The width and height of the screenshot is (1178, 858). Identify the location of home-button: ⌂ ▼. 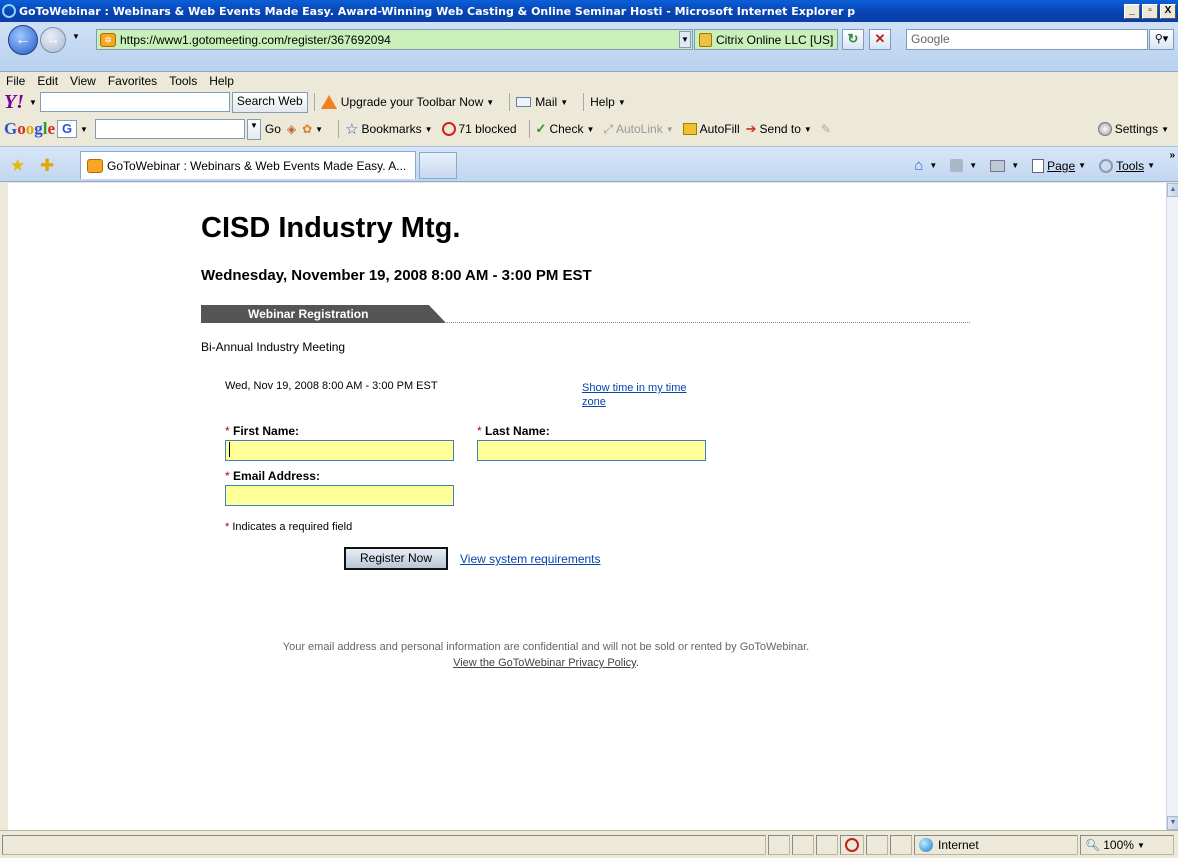
(927, 165).